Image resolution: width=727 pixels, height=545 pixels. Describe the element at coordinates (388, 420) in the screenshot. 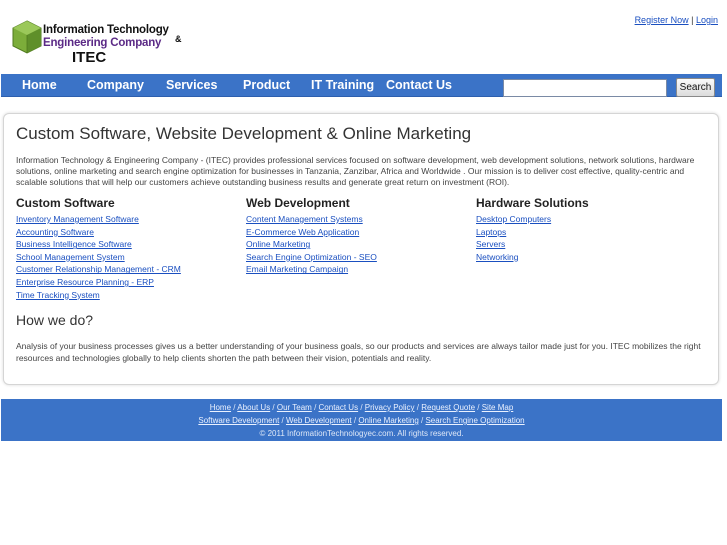

I see `footer-link-online-marketing: Online Marketing` at that location.